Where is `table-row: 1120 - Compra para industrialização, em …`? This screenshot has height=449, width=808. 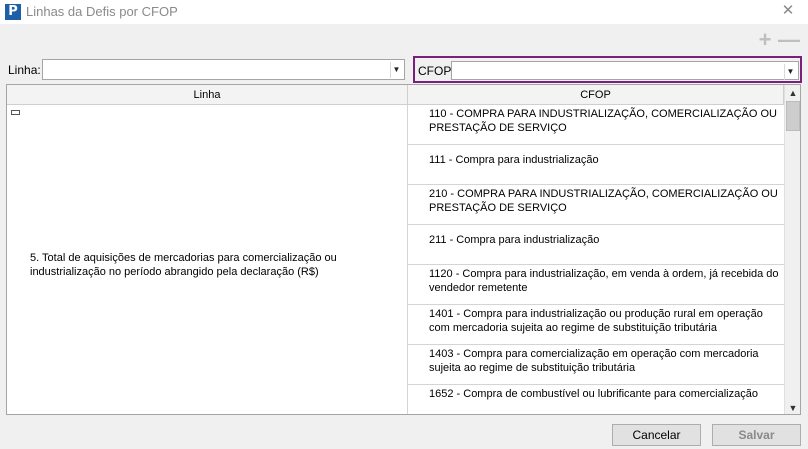 table-row: 1120 - Compra para industrialização, em … is located at coordinates (596, 285).